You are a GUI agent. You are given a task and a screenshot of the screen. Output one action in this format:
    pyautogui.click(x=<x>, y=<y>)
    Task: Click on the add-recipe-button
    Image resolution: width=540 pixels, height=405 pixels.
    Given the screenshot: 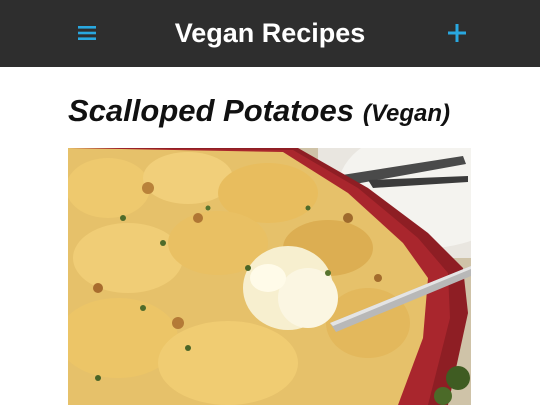 What is the action you would take?
    pyautogui.click(x=457, y=33)
    